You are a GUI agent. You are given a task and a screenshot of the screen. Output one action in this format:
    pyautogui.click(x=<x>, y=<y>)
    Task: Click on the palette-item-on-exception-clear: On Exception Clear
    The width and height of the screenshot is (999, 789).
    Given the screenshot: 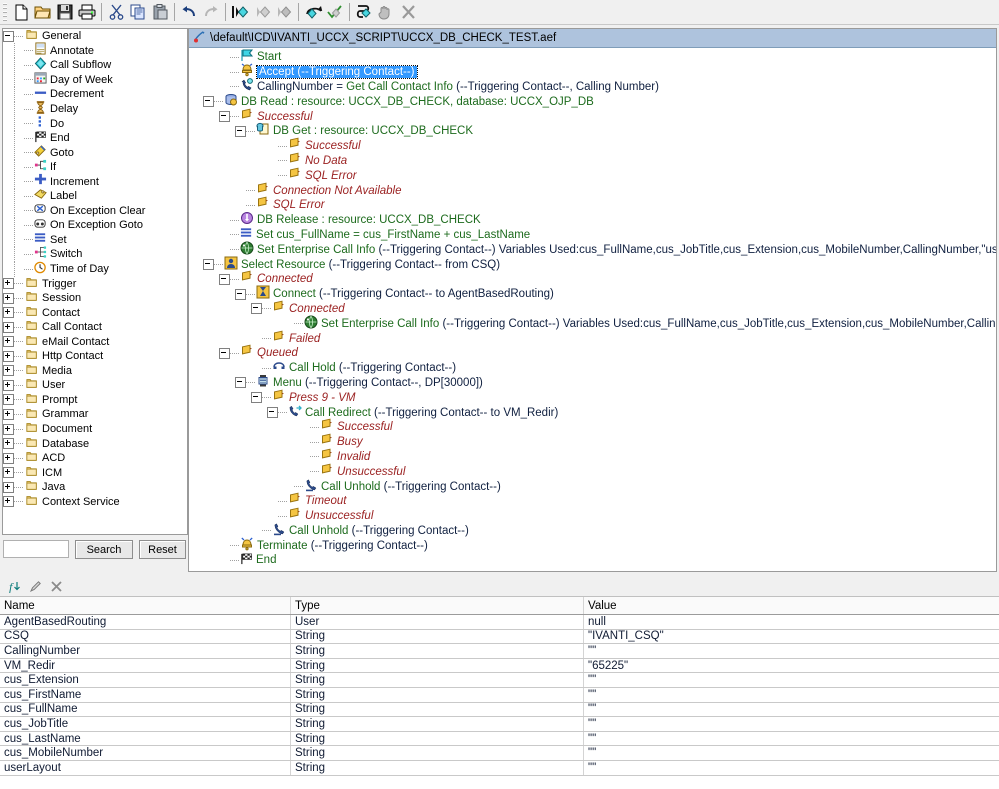 What is the action you would take?
    pyautogui.click(x=95, y=211)
    